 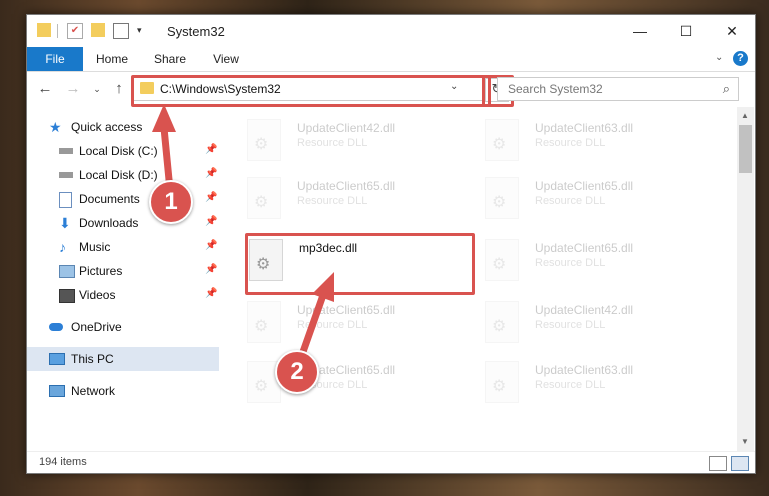 I want to click on window-title: System32, so click(x=196, y=31).